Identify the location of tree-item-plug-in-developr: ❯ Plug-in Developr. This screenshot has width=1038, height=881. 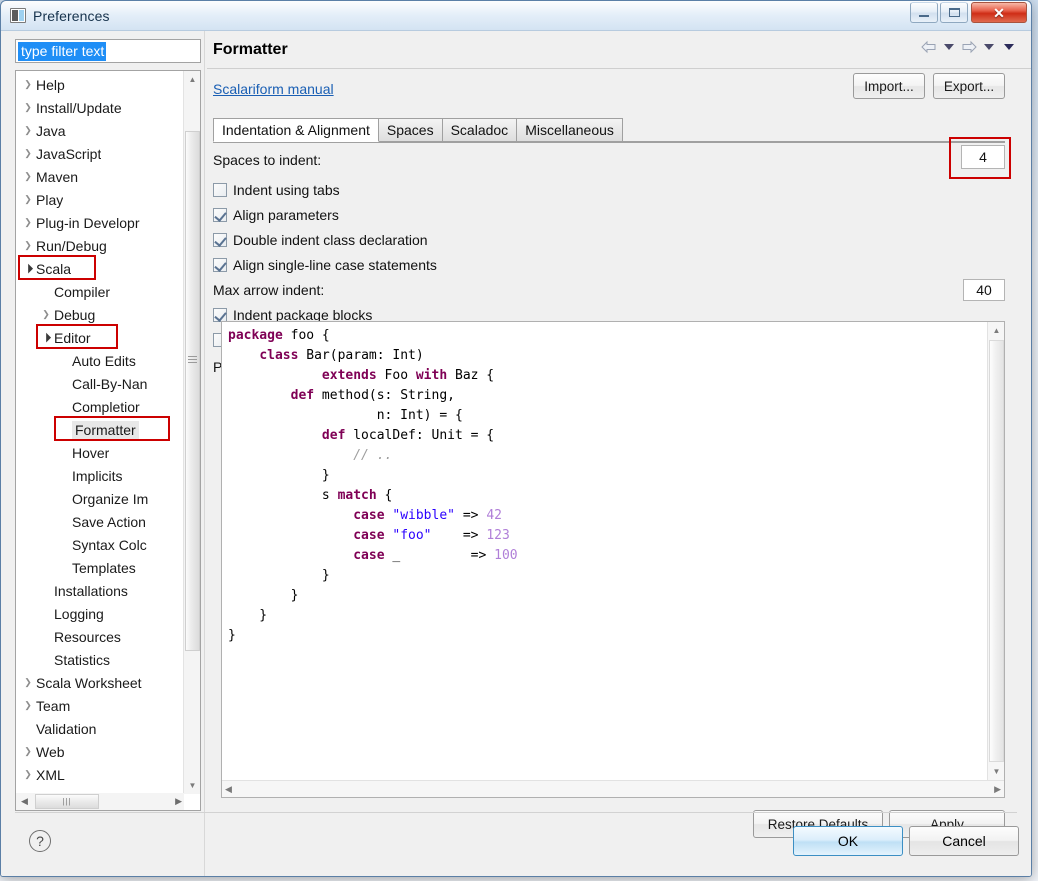
(100, 222).